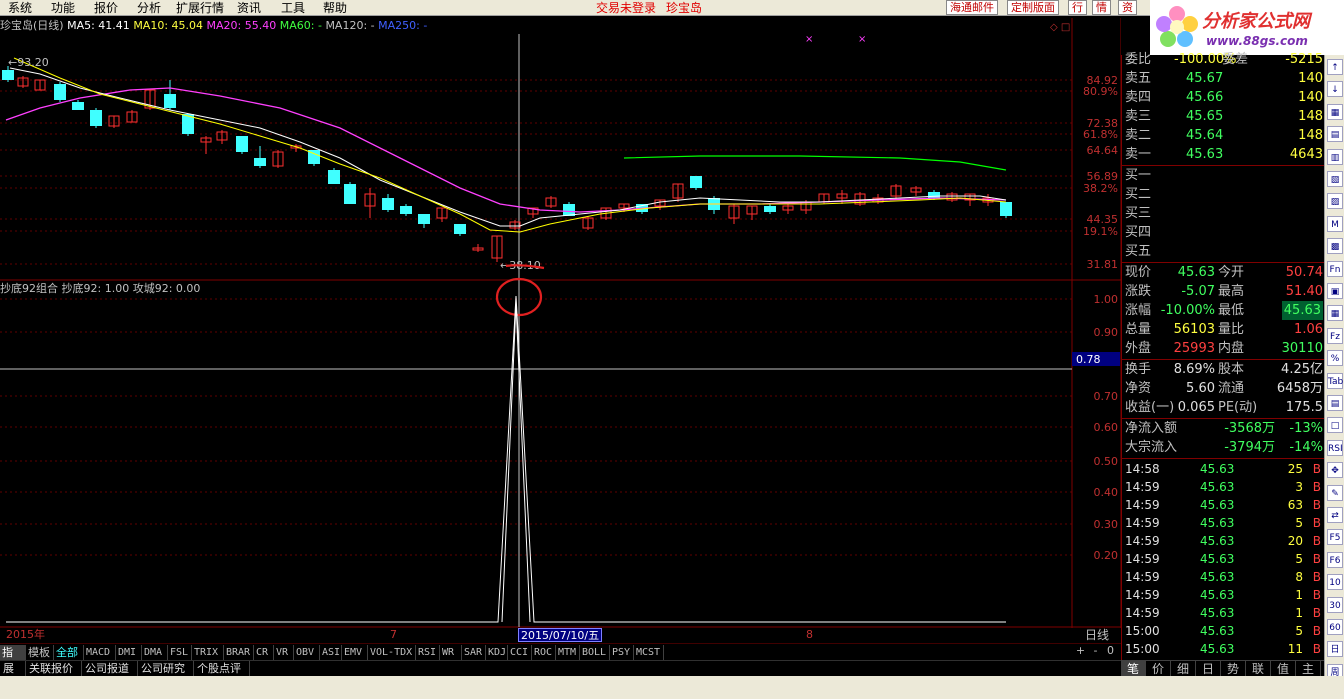  What do you see at coordinates (208, 652) in the screenshot?
I see `indicator-tab-trix: TRIX` at bounding box center [208, 652].